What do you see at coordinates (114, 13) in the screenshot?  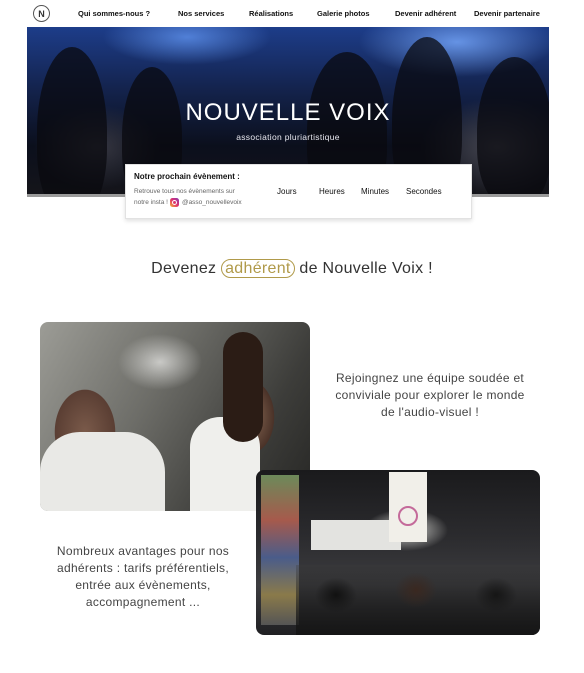 I see `nav-item-qui-sommes-nous: Qui sommes-nous ?` at bounding box center [114, 13].